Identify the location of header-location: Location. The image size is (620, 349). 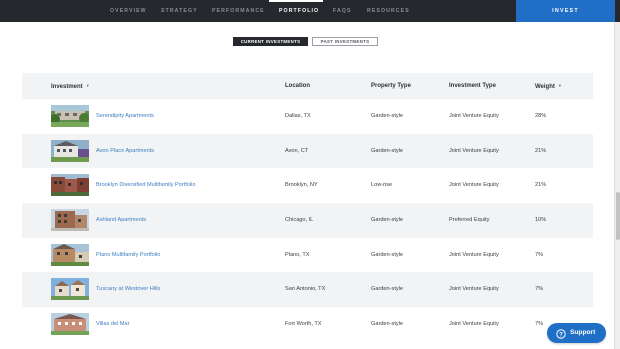
(297, 86).